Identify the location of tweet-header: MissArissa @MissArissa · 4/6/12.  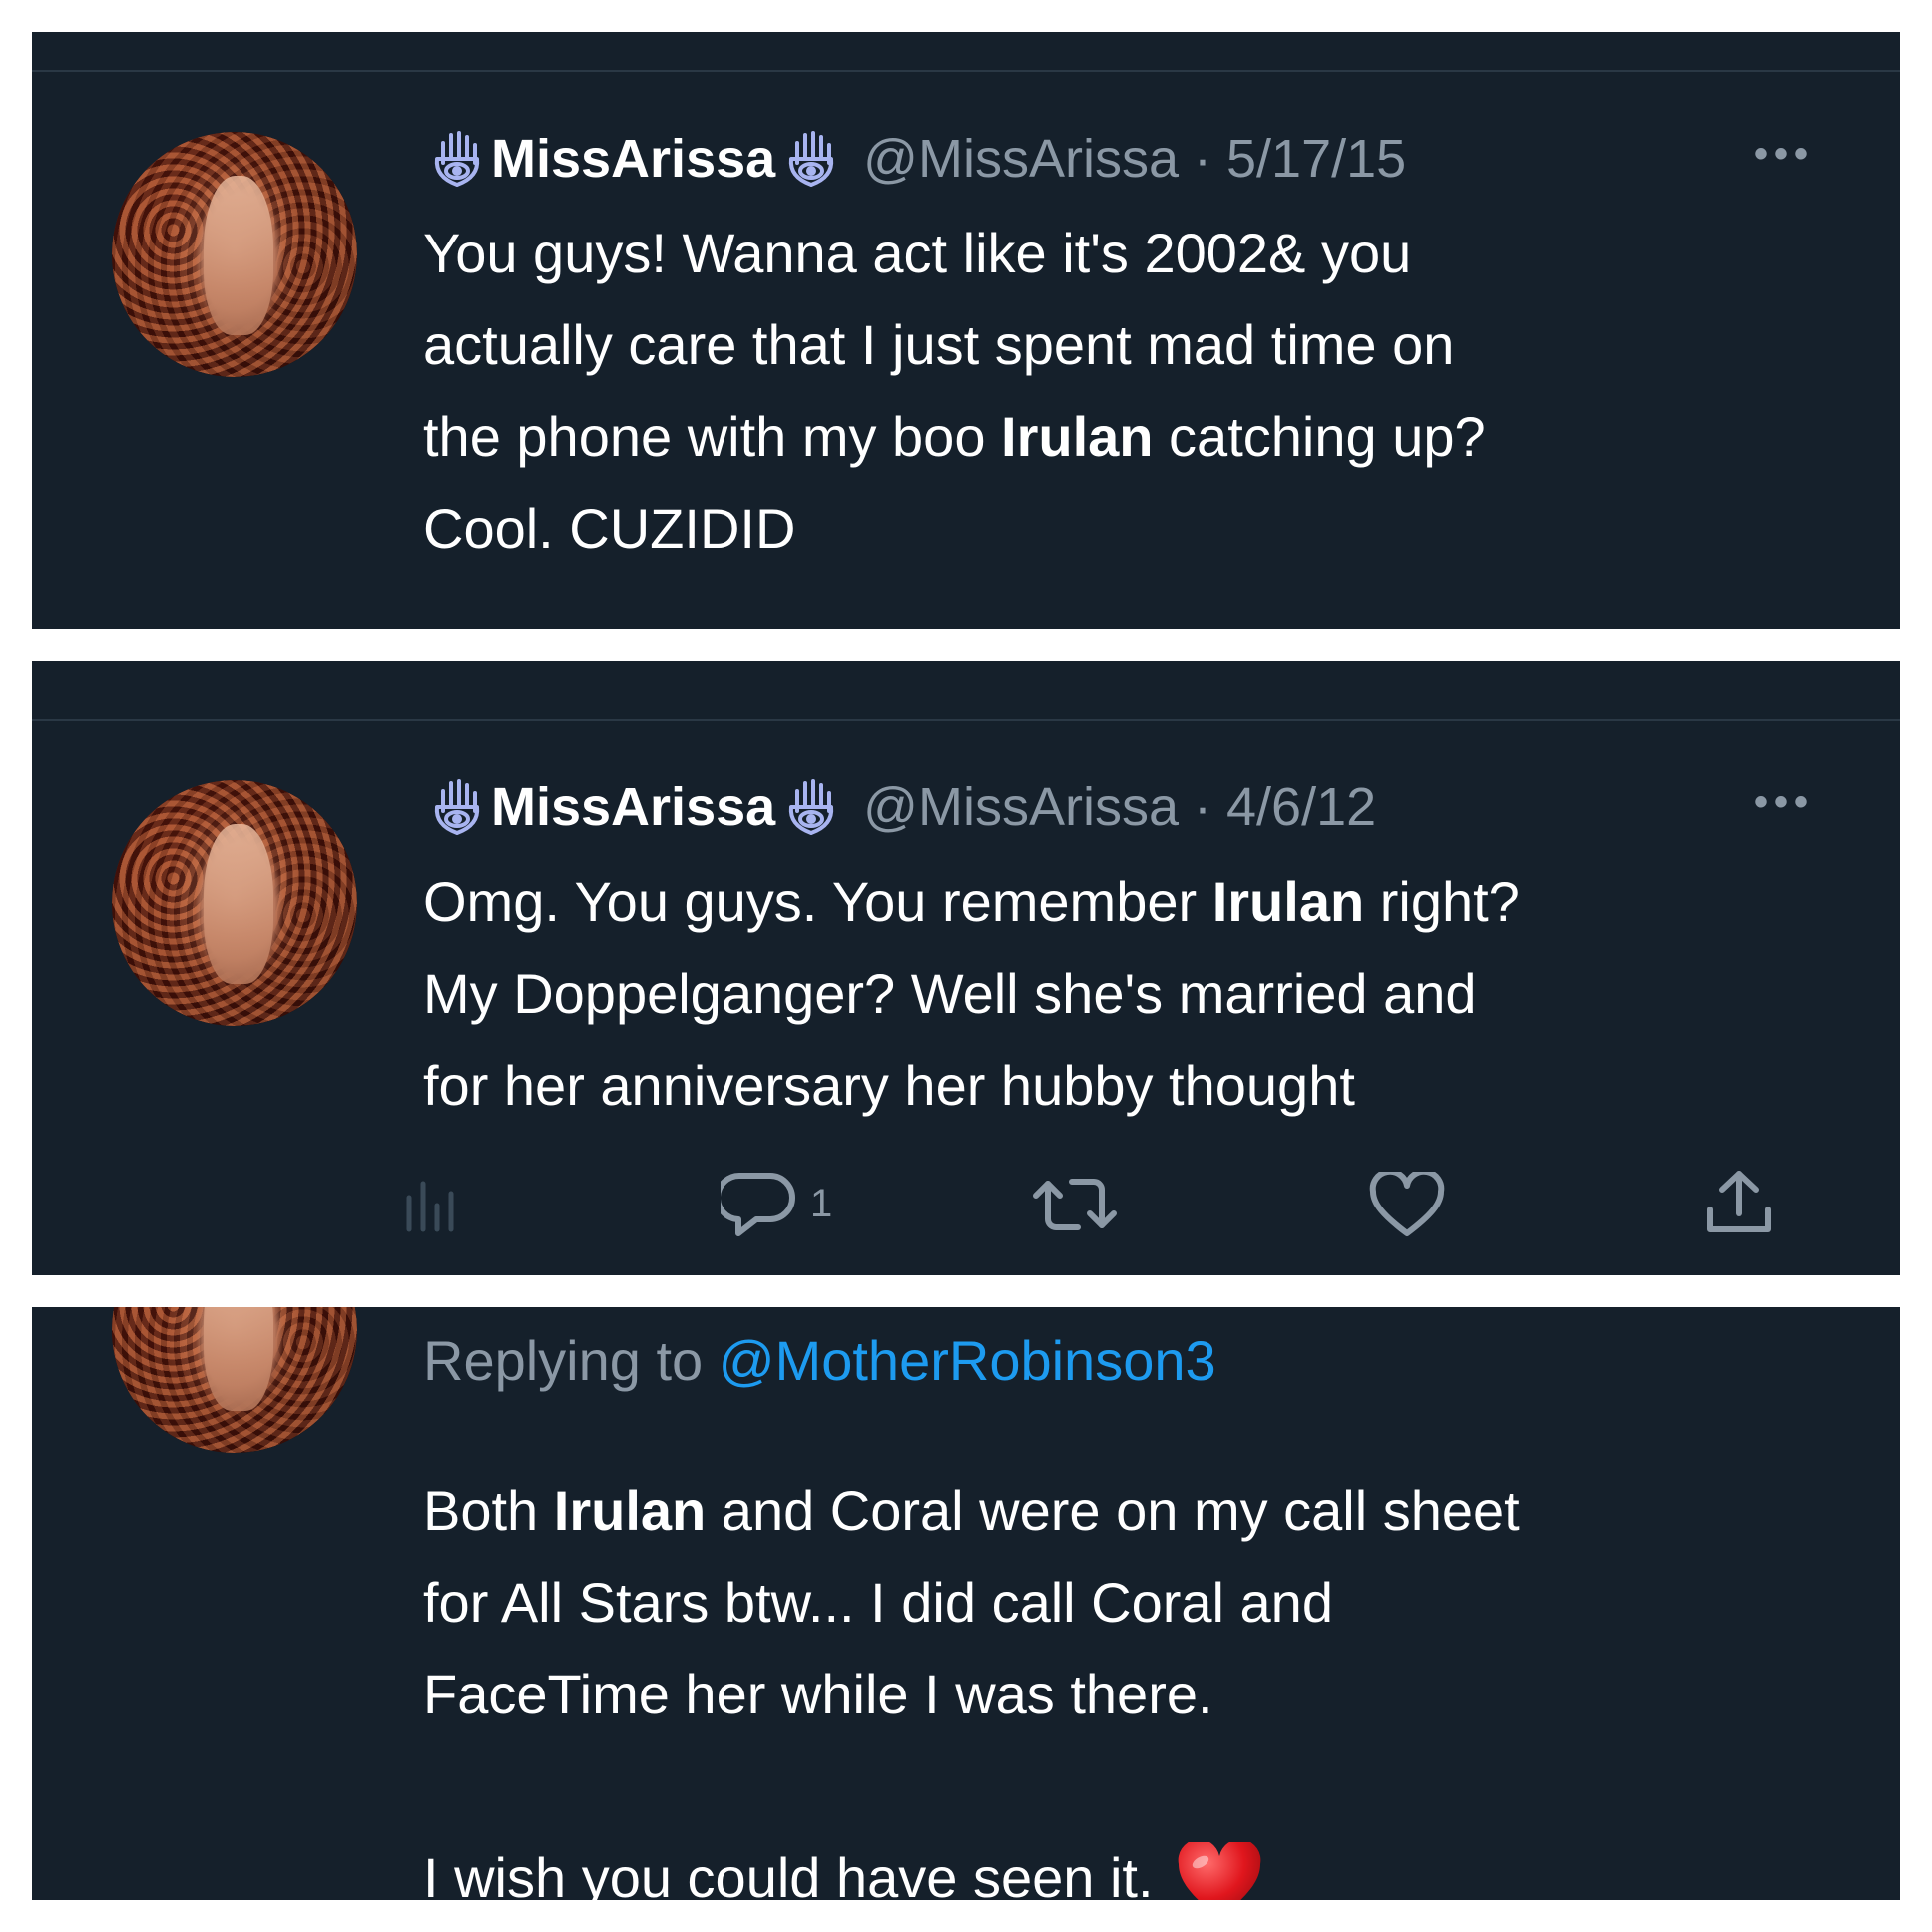
(902, 807).